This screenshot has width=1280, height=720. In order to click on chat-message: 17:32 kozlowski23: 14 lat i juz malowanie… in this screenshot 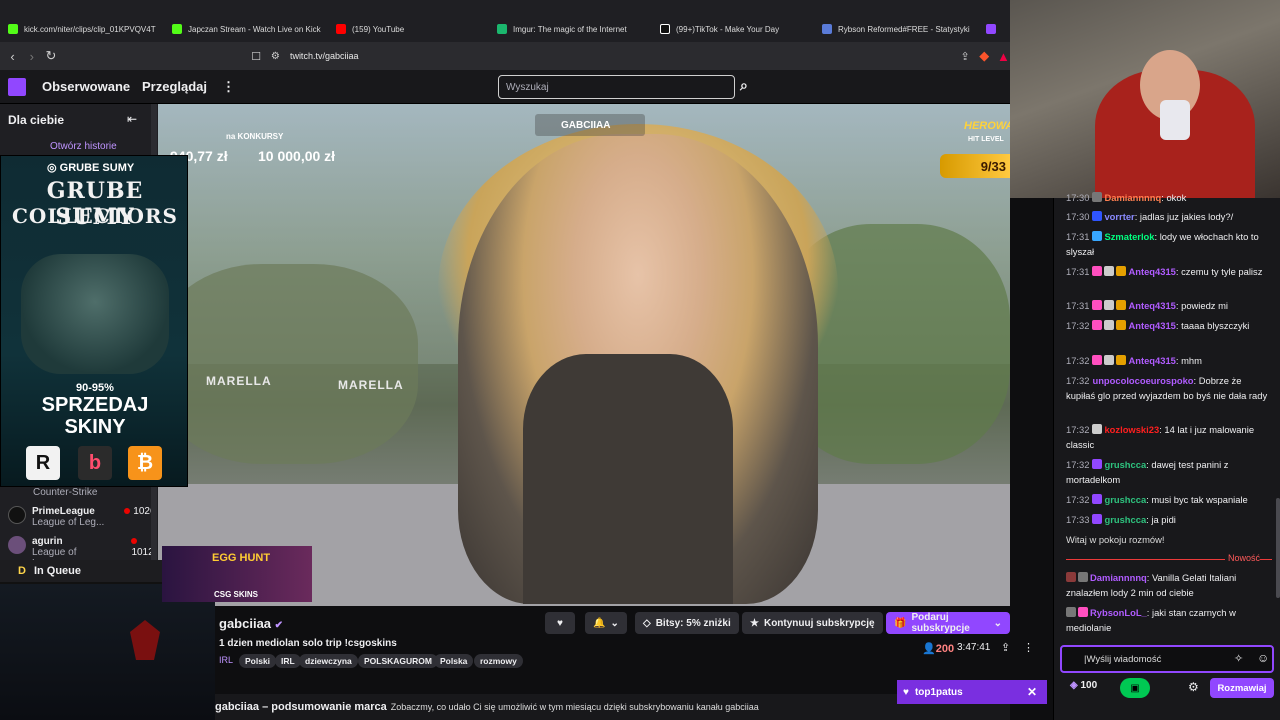, I will do `click(1160, 437)`.